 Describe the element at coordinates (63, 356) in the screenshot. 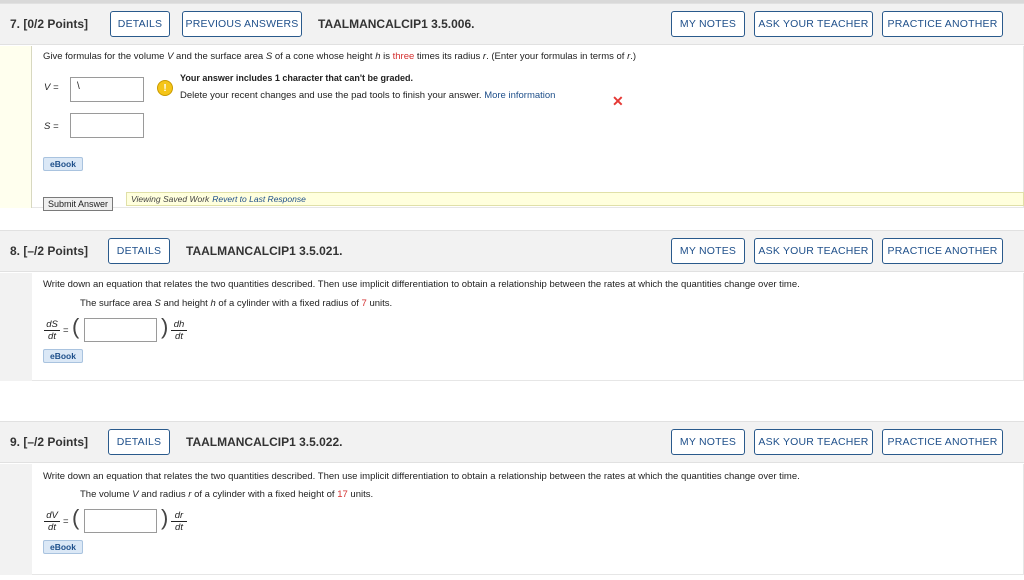

I see `q8-ebook-button: eBook` at that location.